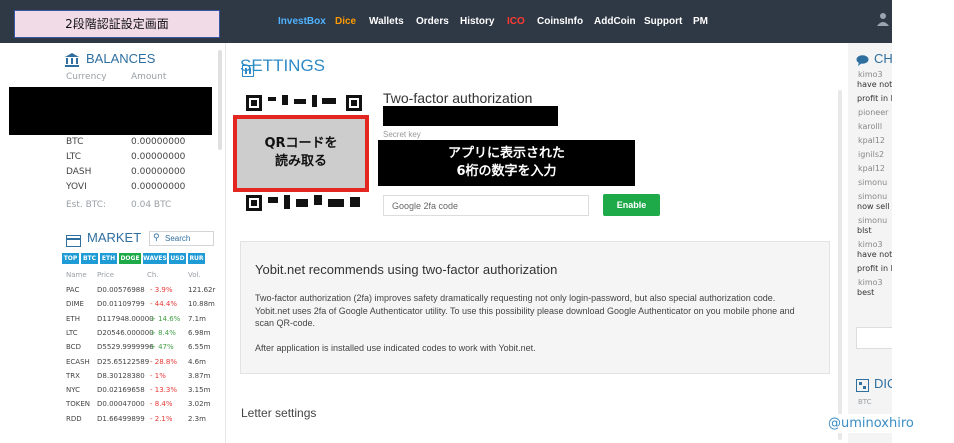 Image resolution: width=954 pixels, height=443 pixels. Describe the element at coordinates (73, 318) in the screenshot. I see `market-row-name: ETH` at that location.